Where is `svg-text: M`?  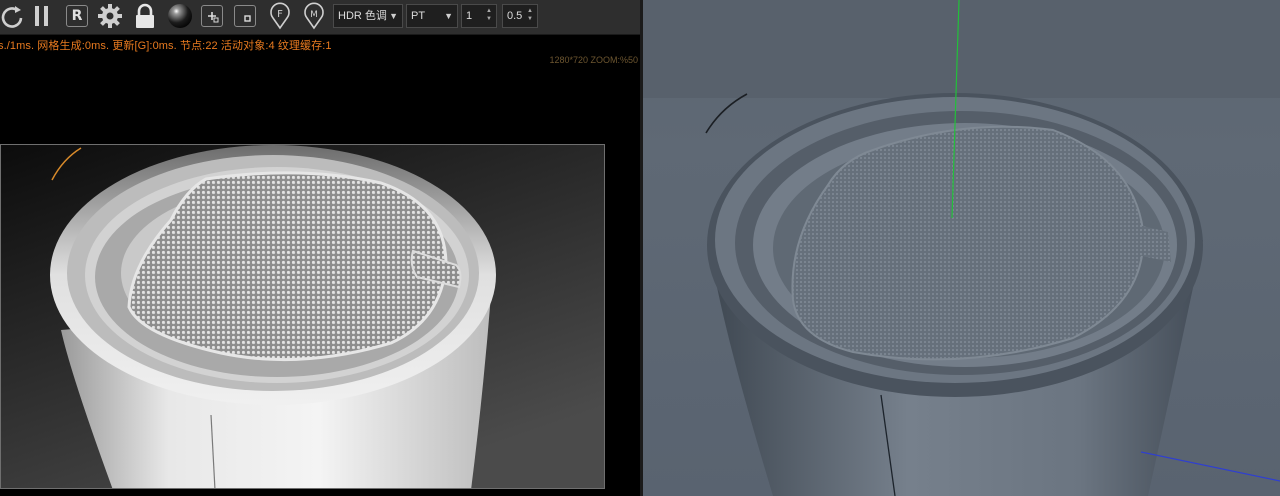 svg-text: M is located at coordinates (314, 15).